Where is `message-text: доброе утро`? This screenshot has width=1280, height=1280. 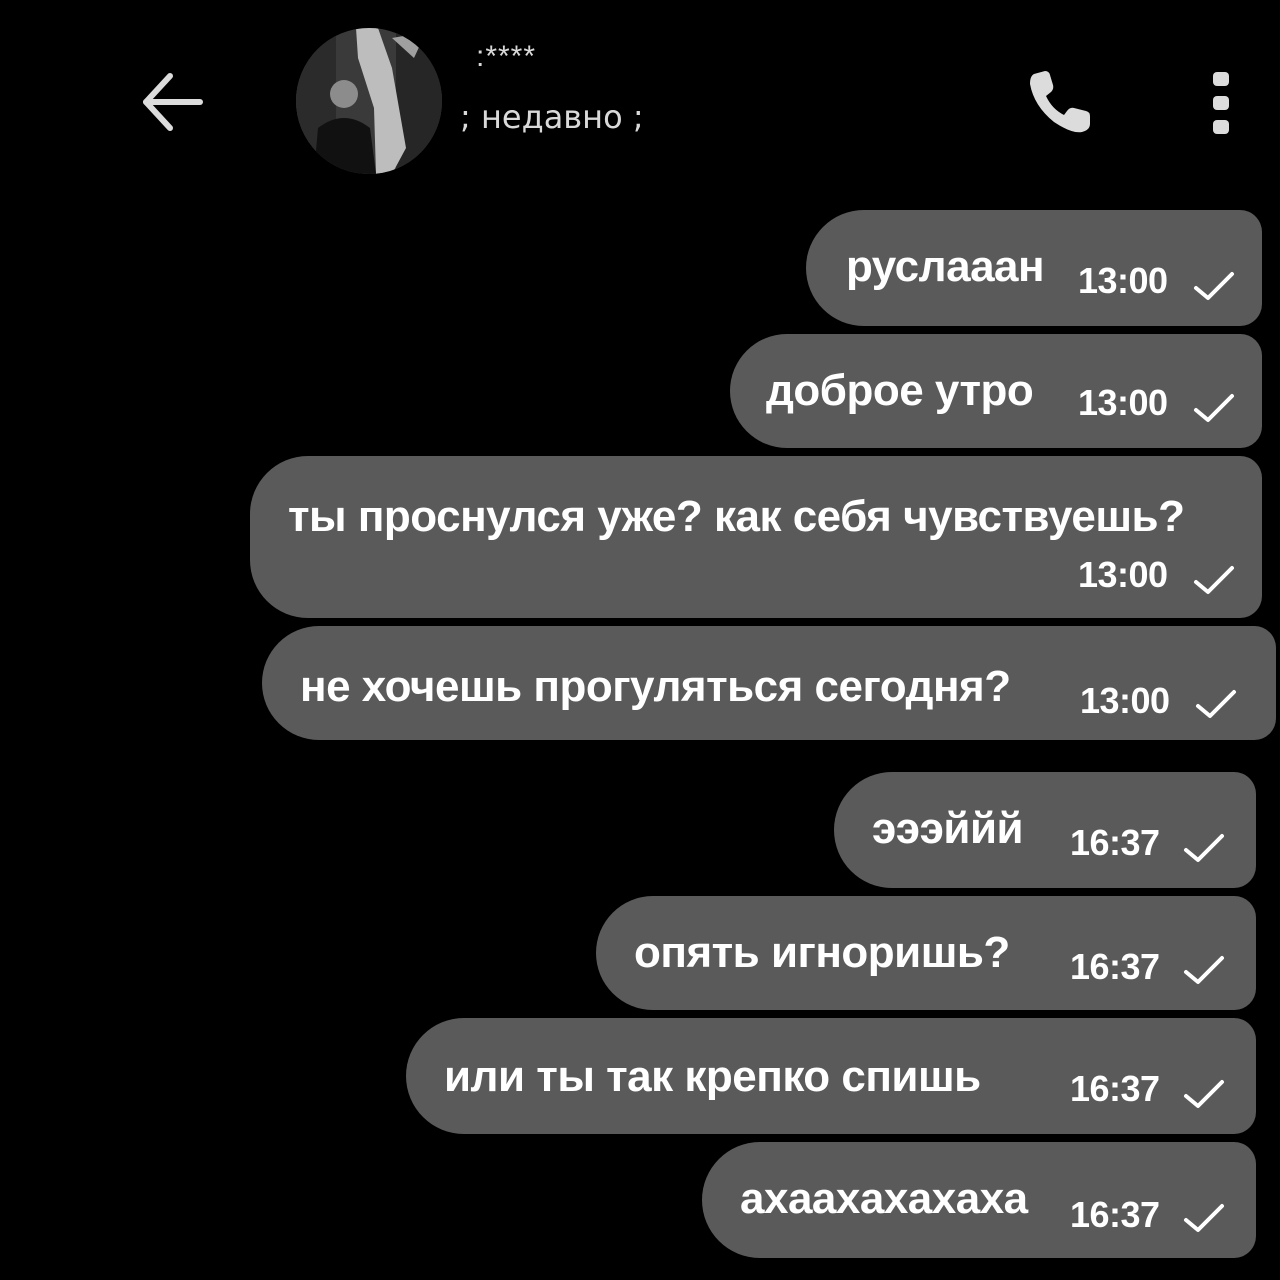 message-text: доброе утро is located at coordinates (900, 390).